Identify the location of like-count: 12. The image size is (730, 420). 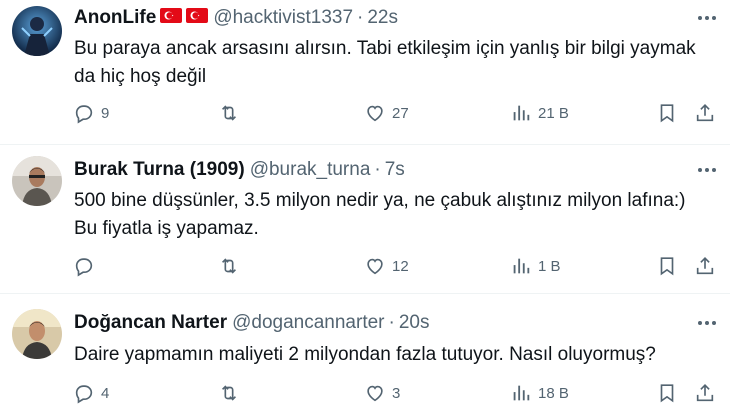
(400, 266).